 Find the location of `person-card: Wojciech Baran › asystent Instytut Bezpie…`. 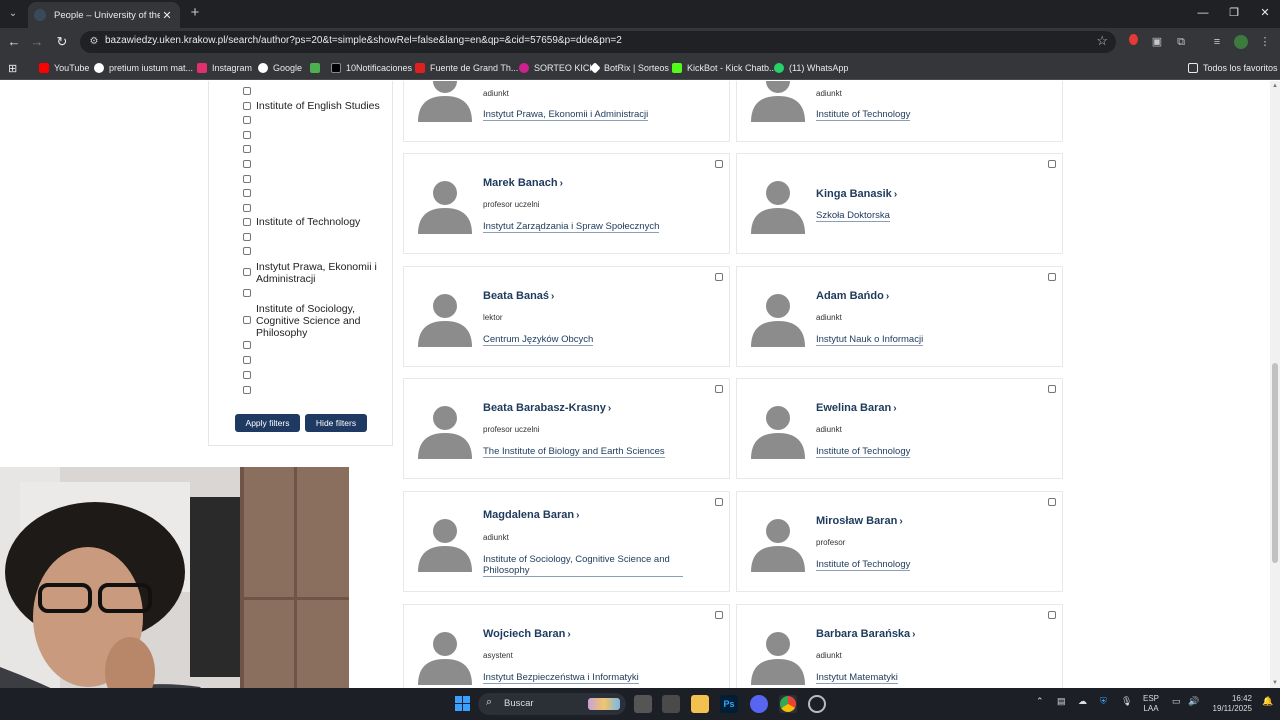

person-card: Wojciech Baran › asystent Instytut Bezpie… is located at coordinates (566, 646).